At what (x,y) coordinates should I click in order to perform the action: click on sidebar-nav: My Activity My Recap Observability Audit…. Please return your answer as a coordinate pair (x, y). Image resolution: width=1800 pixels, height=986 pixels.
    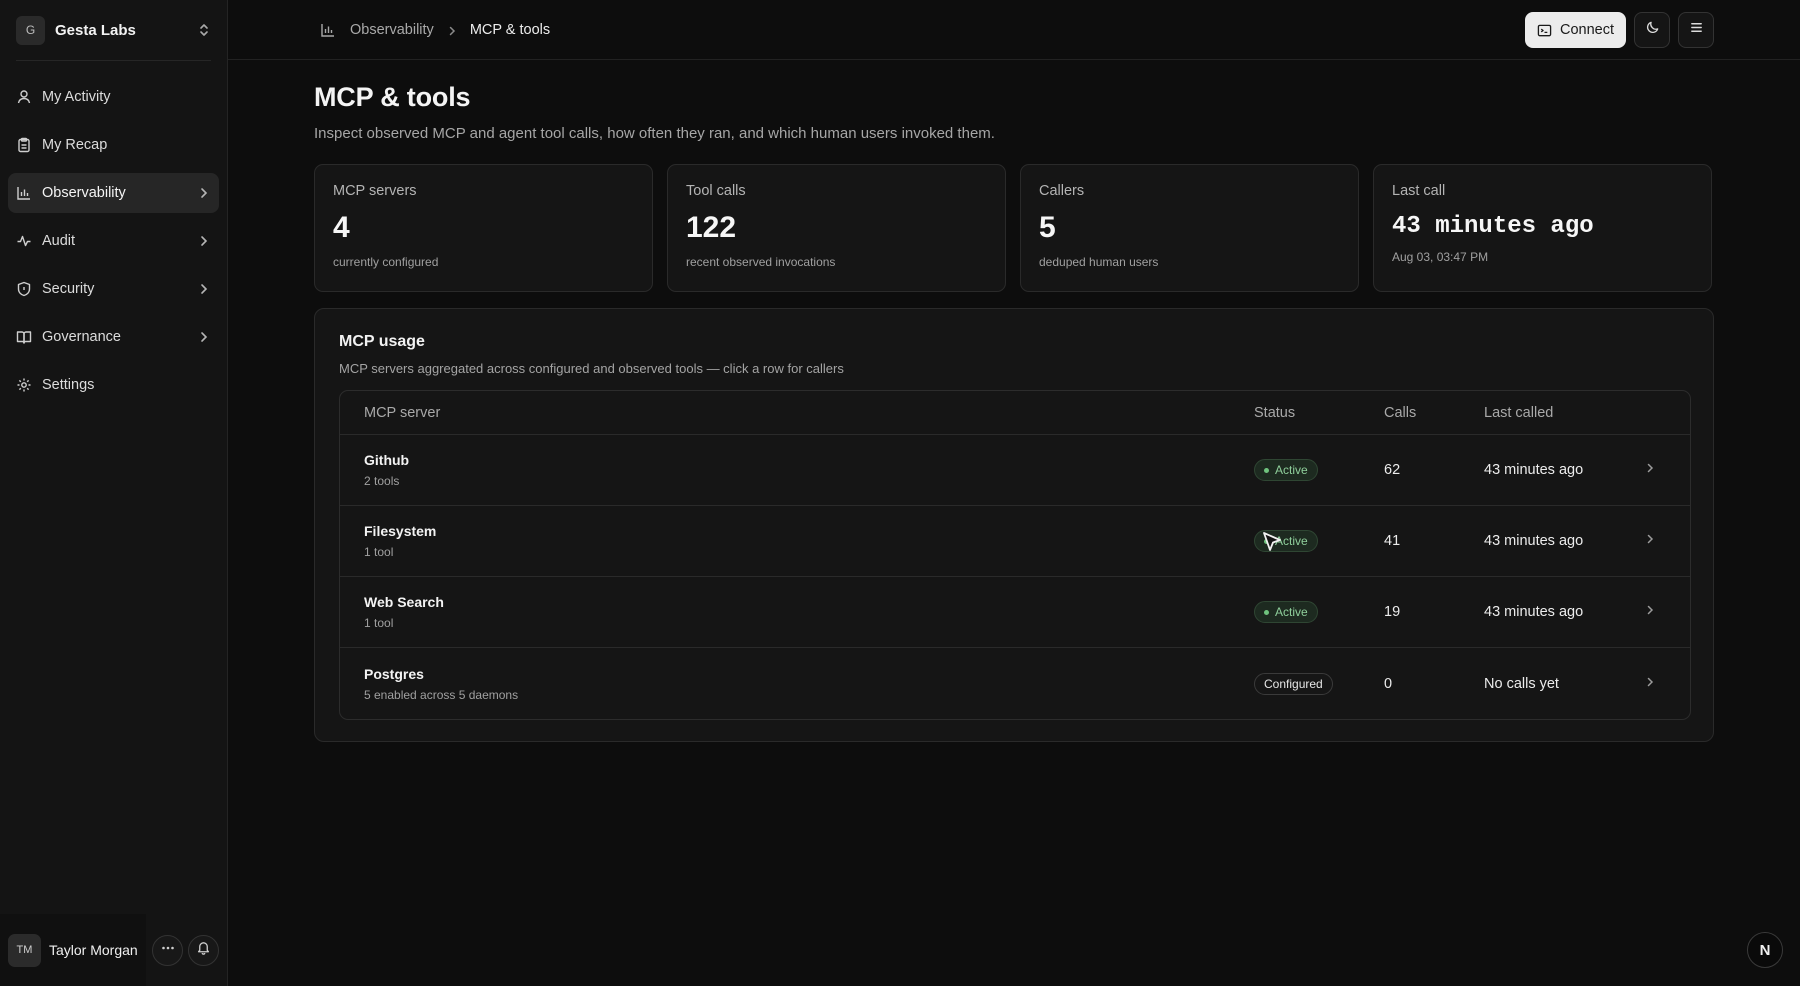
    Looking at the image, I should click on (113, 237).